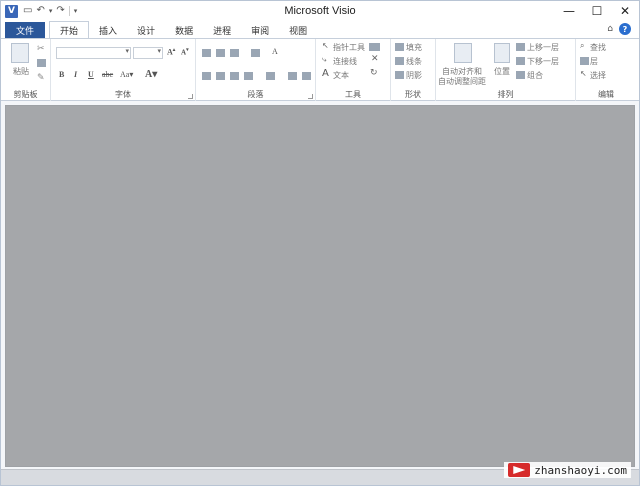 The width and height of the screenshot is (640, 486). I want to click on group-label-paragraph: 段落, so click(255, 94).